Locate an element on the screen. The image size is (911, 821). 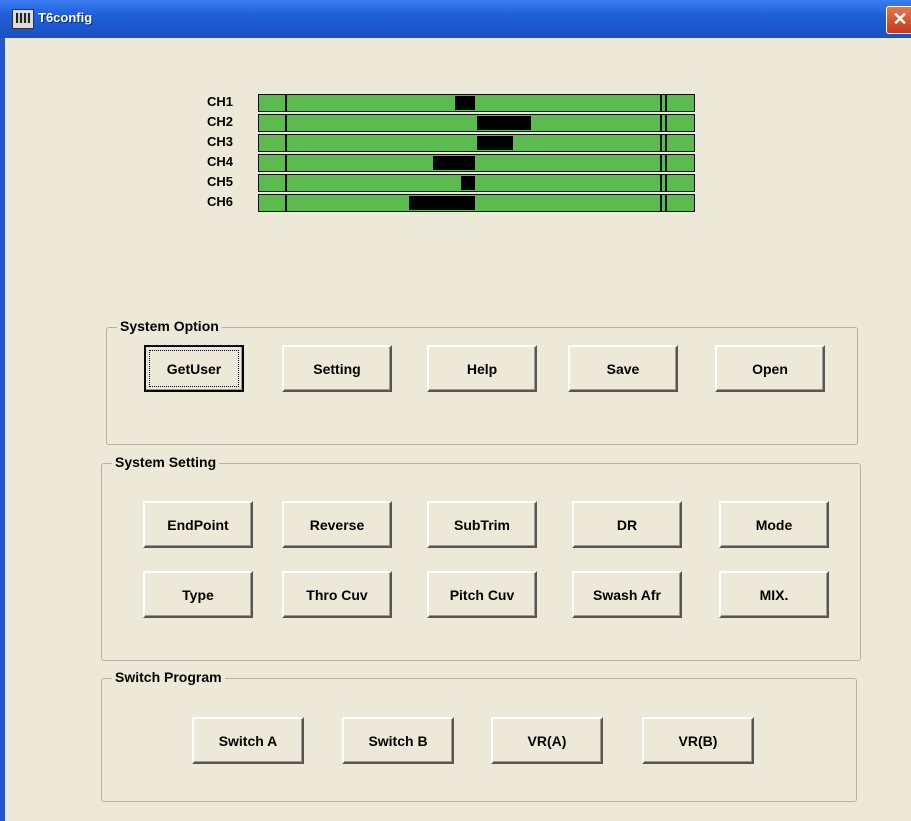
switch-a-button: Switch A is located at coordinates (248, 740).